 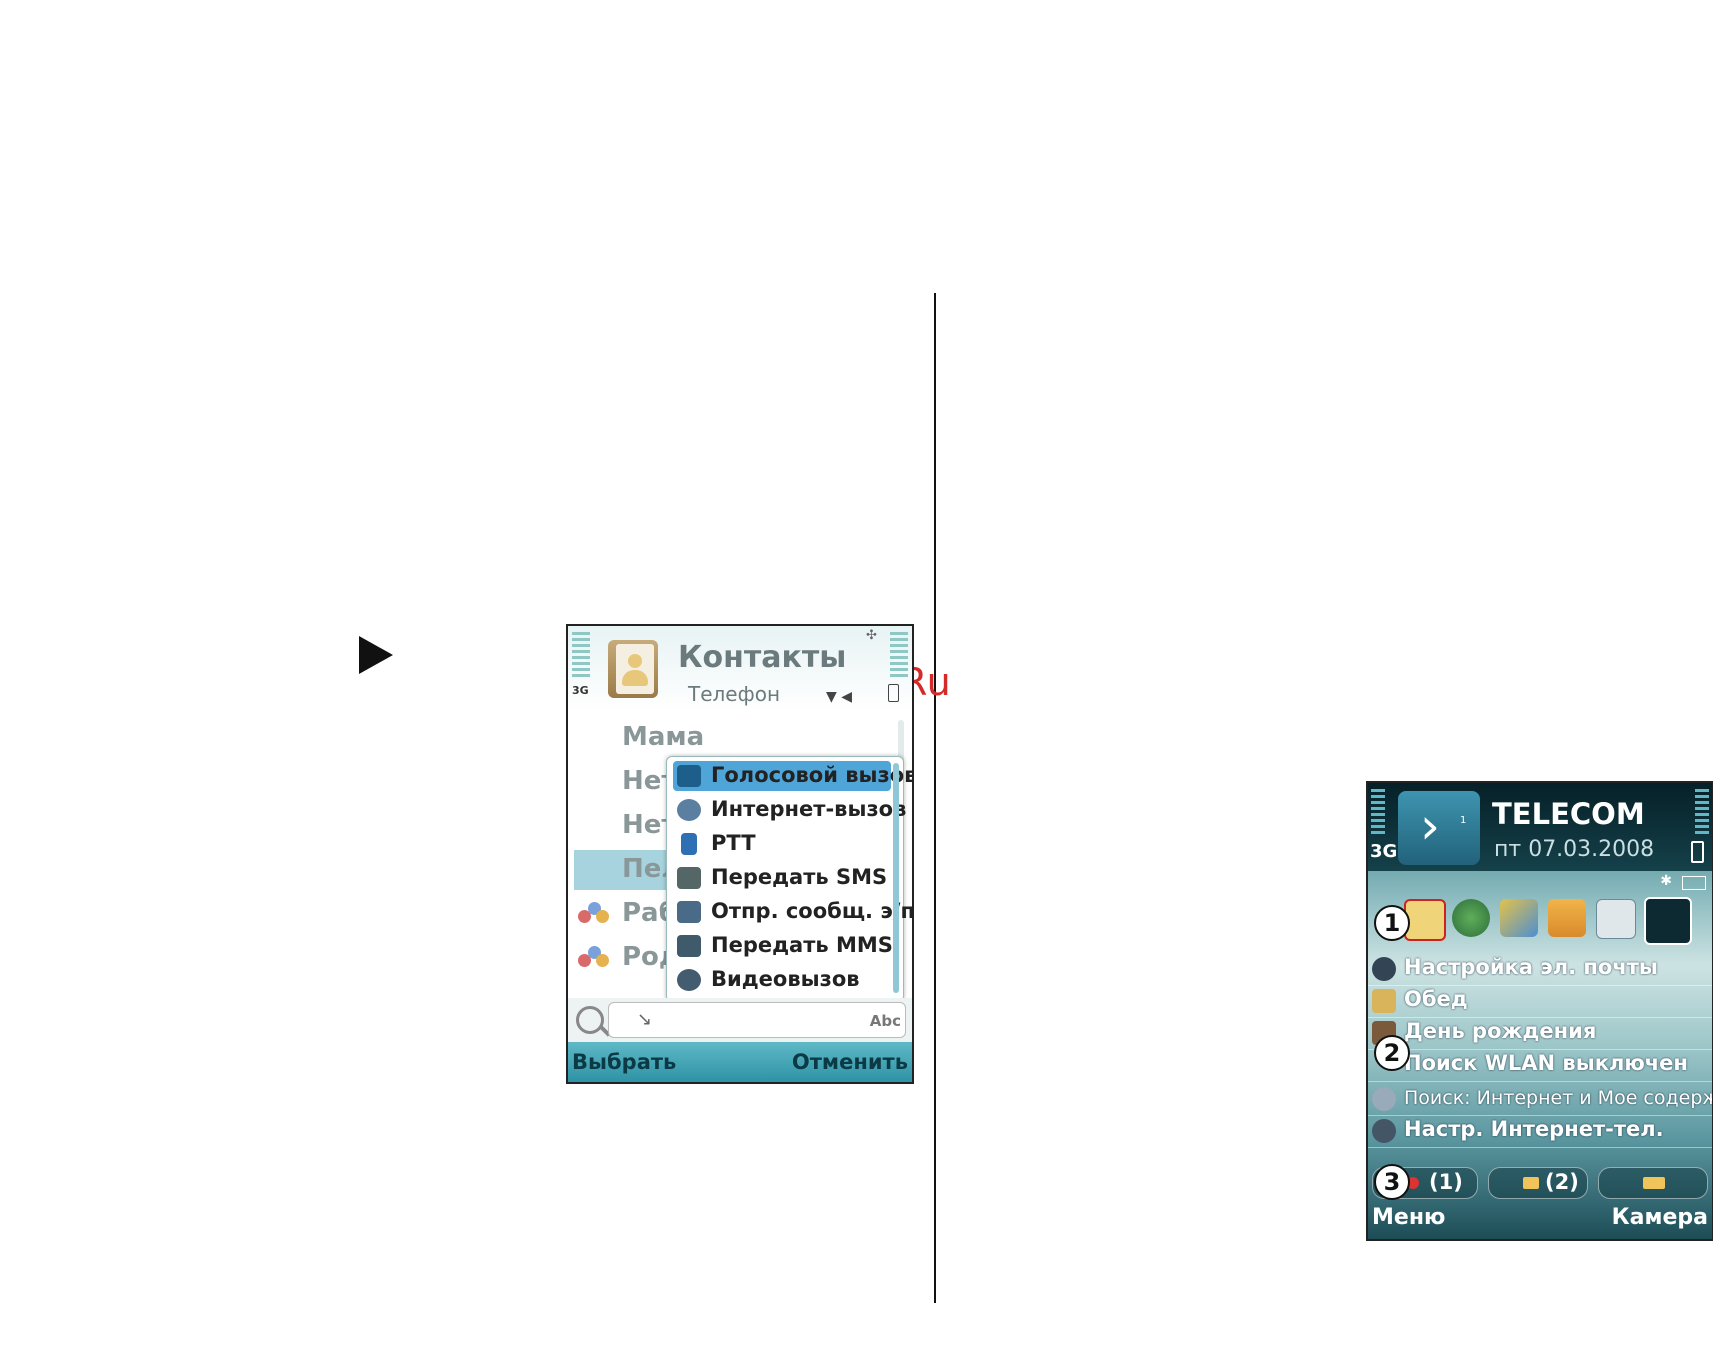 I want to click on pen-icon: ↘, so click(x=645, y=1019).